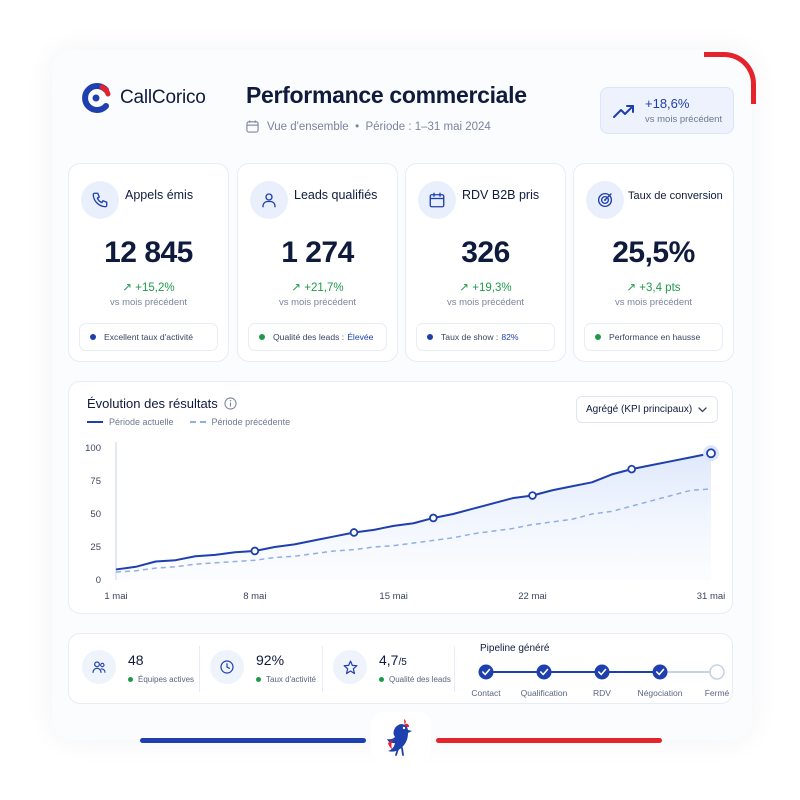 Image resolution: width=800 pixels, height=800 pixels. I want to click on pipeline-step-label: Fermé, so click(717, 693).